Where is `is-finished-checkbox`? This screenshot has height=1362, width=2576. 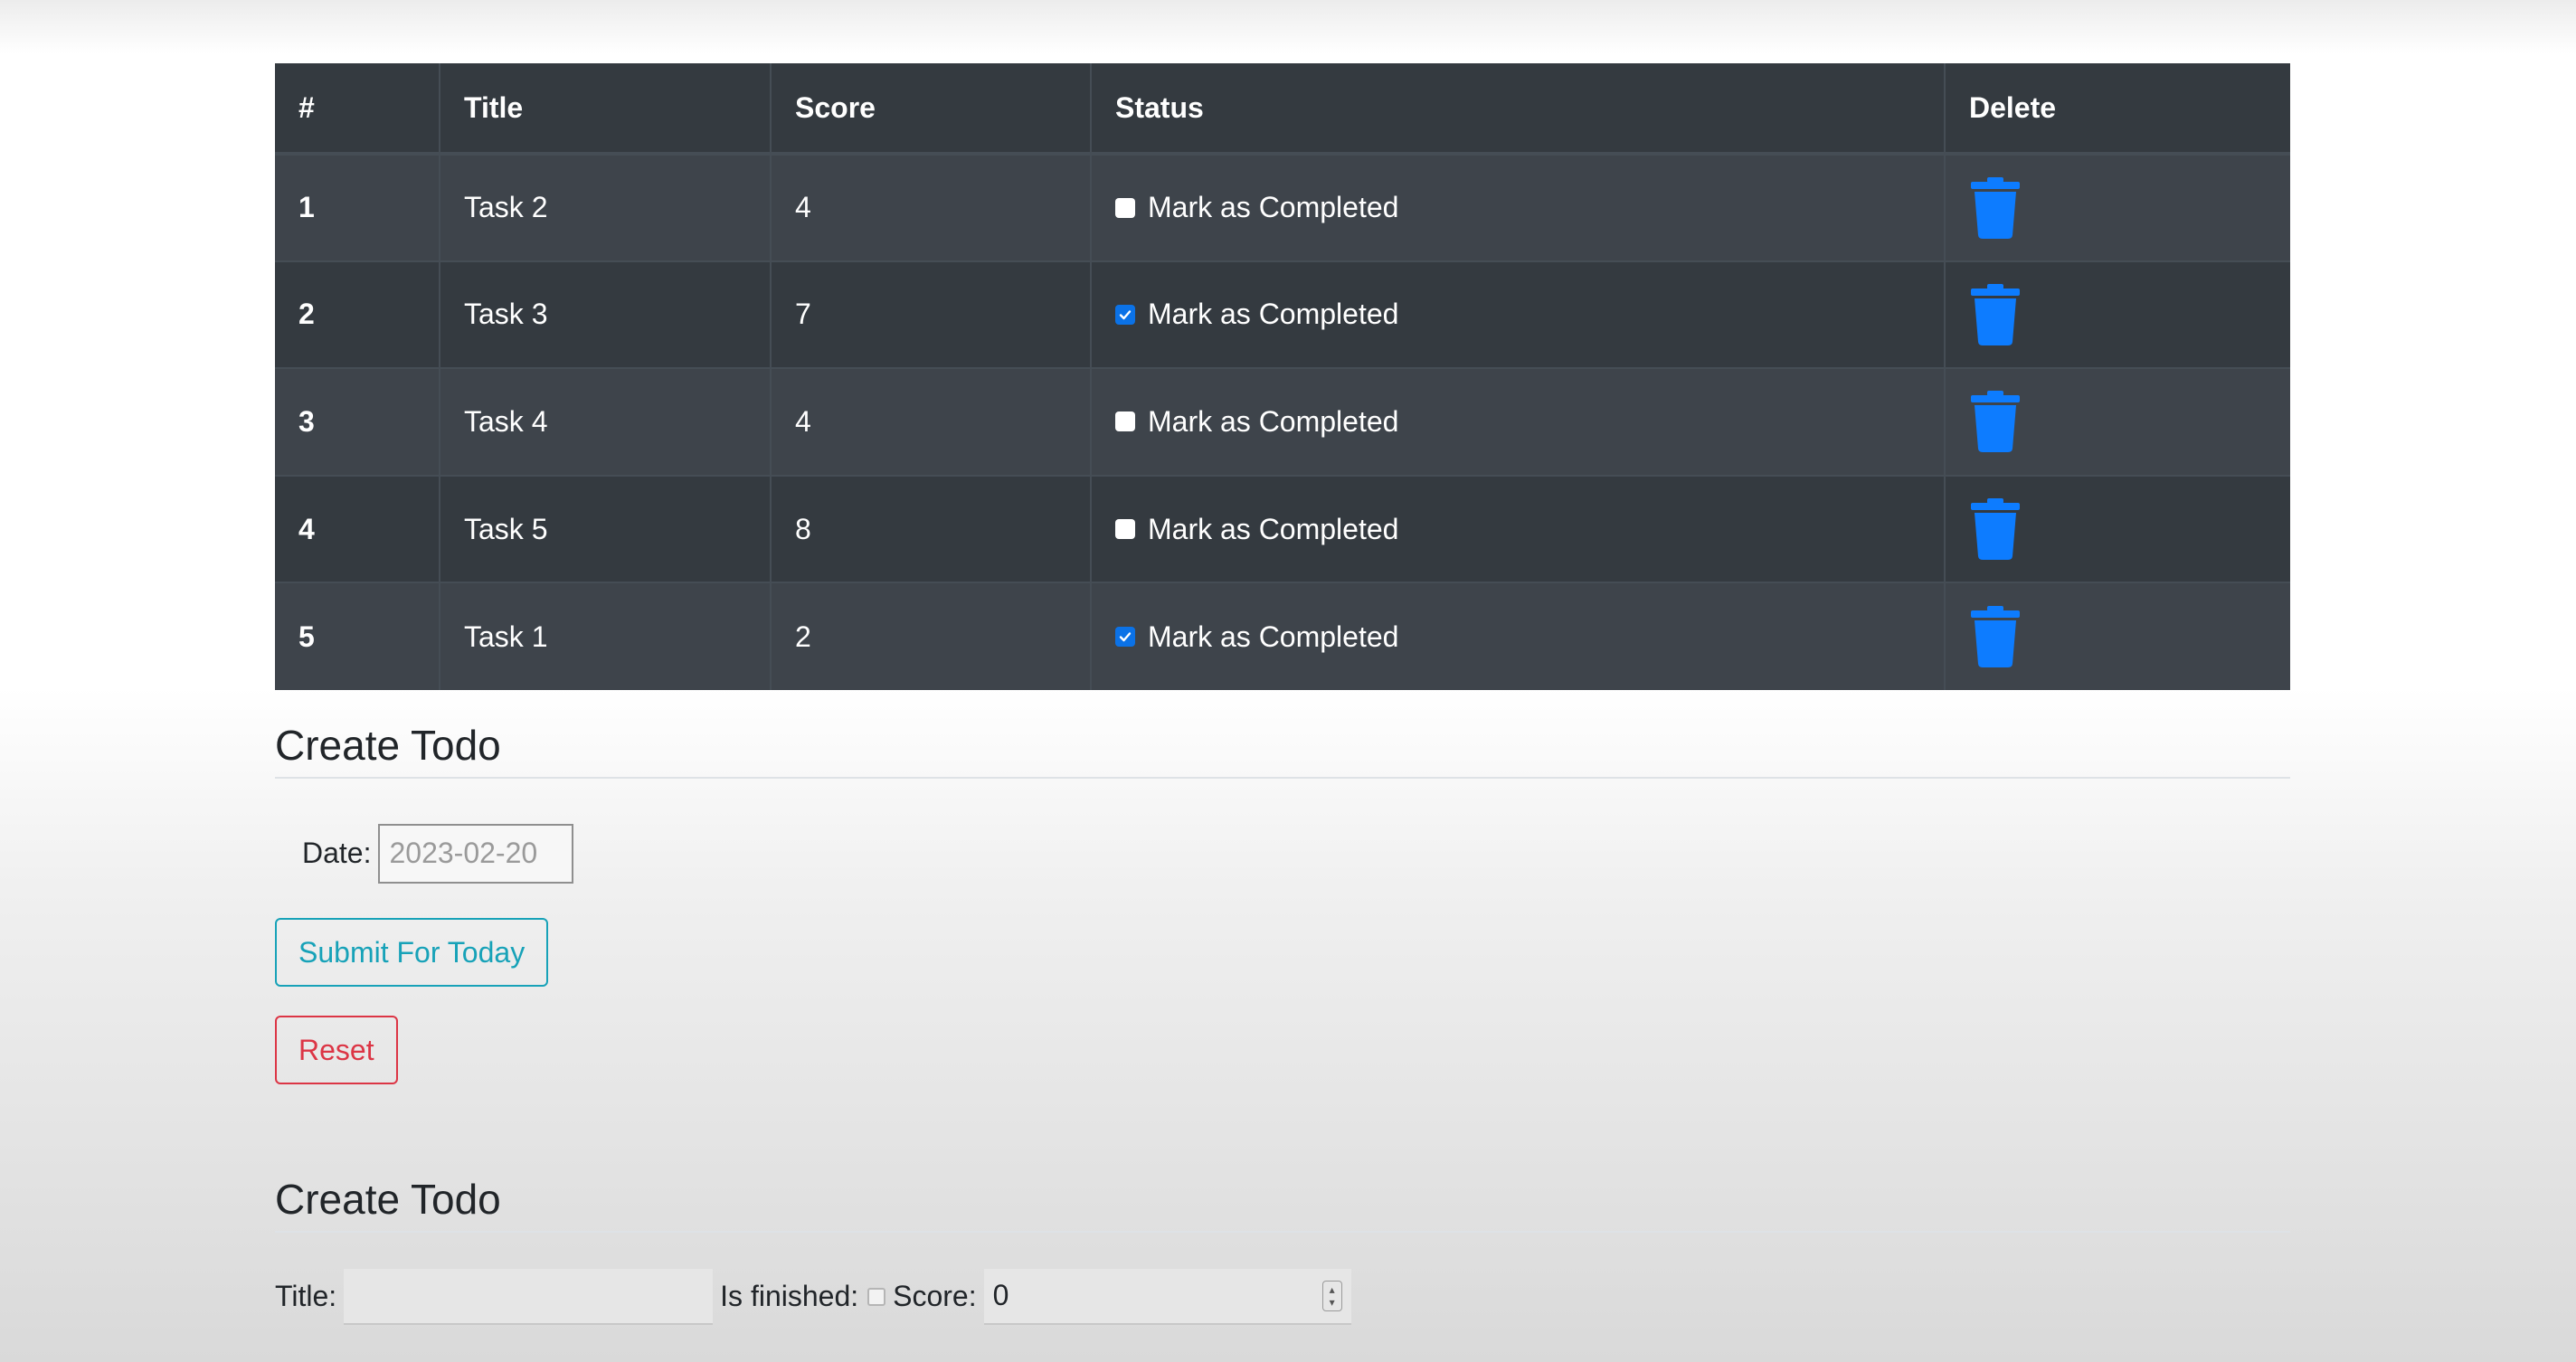
is-finished-checkbox is located at coordinates (877, 1296).